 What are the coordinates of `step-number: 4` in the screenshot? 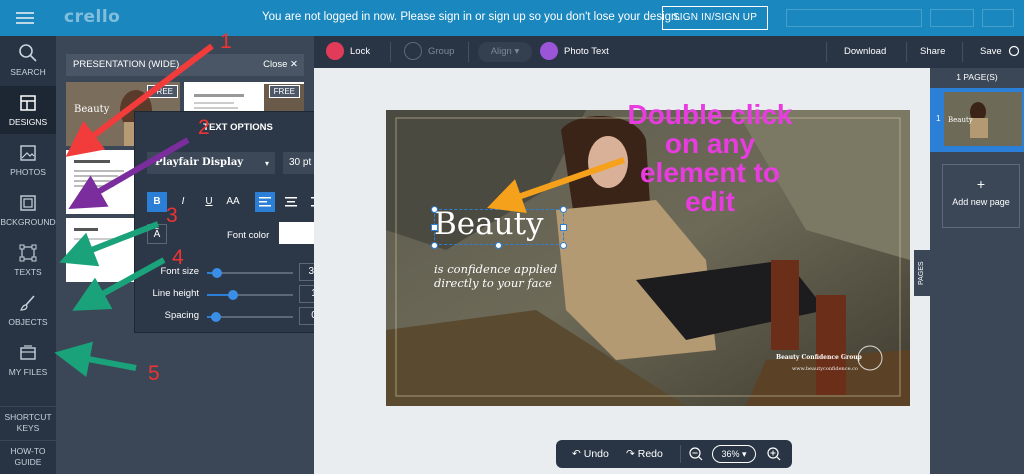 It's located at (178, 257).